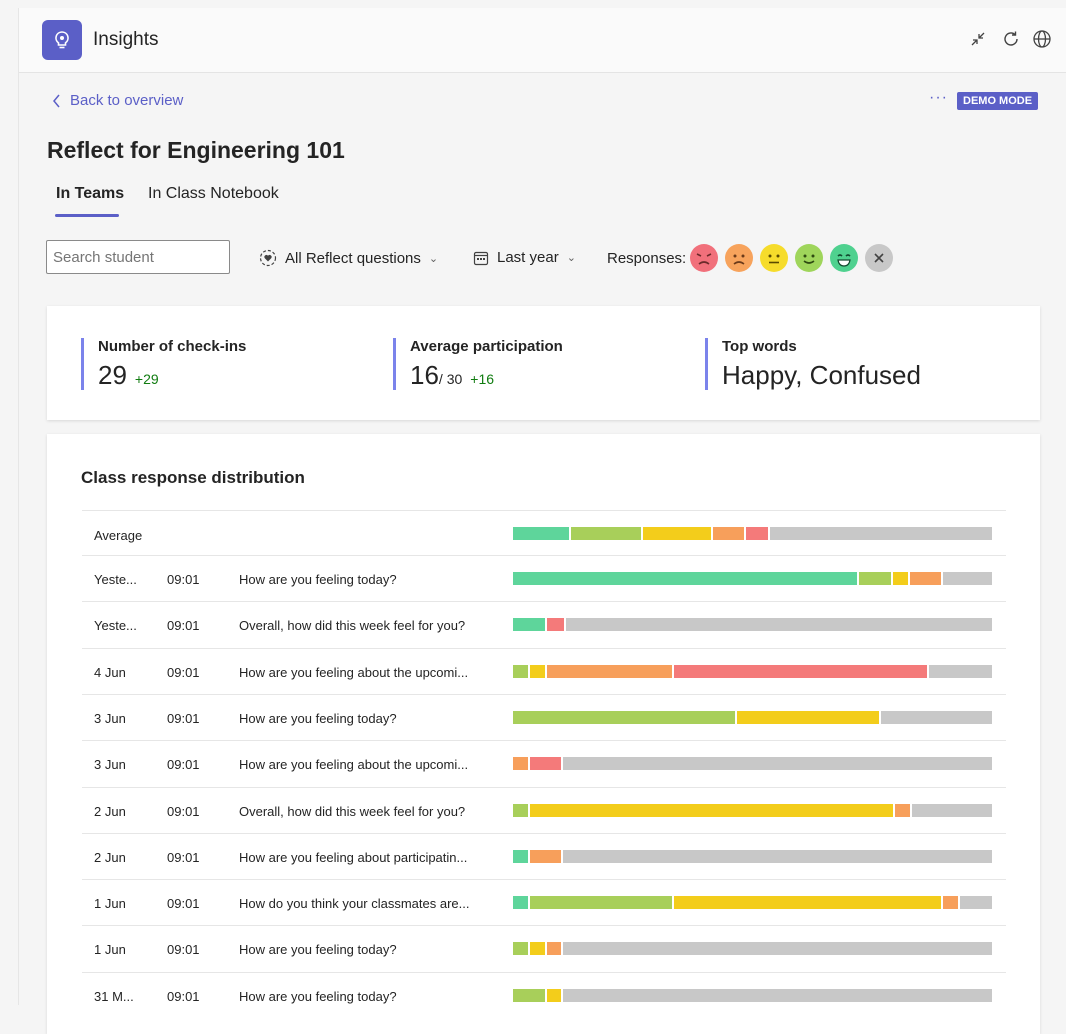 The width and height of the screenshot is (1066, 1034). What do you see at coordinates (774, 258) in the screenshot?
I see `neutral-face-icon` at bounding box center [774, 258].